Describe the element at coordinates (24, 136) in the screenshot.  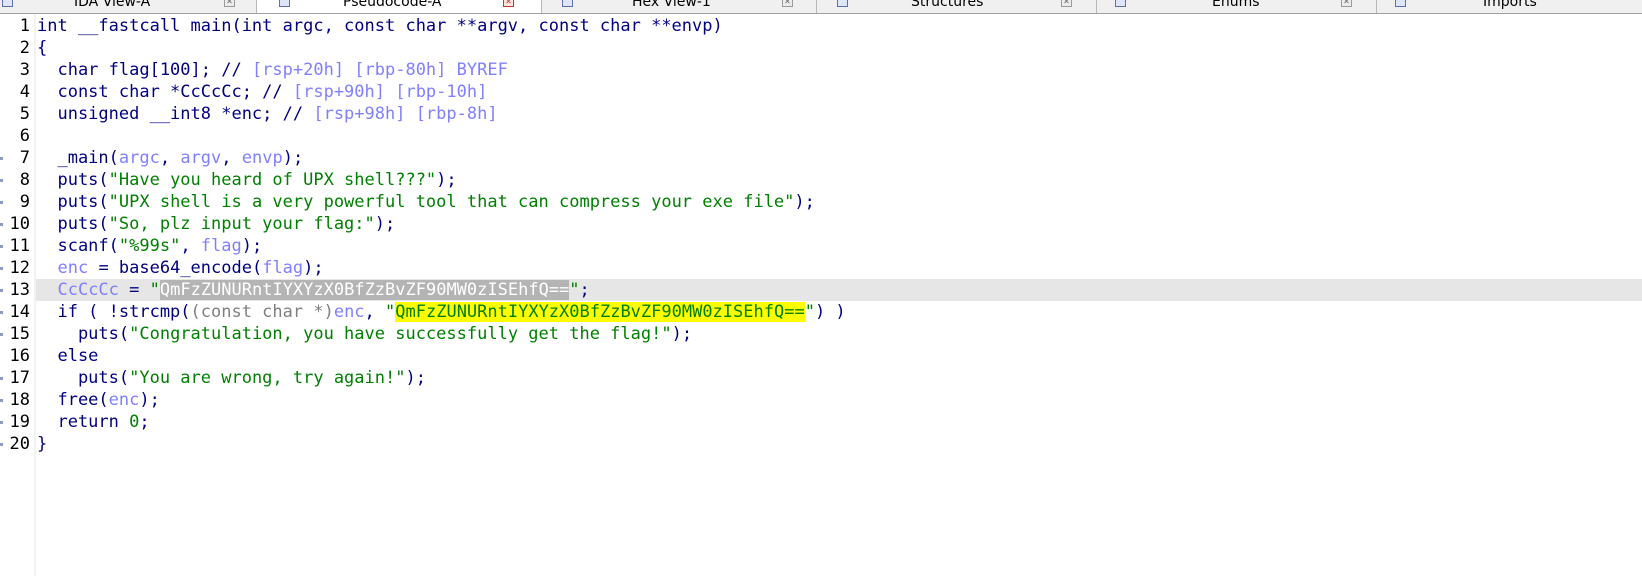
I see `line-number: 6` at that location.